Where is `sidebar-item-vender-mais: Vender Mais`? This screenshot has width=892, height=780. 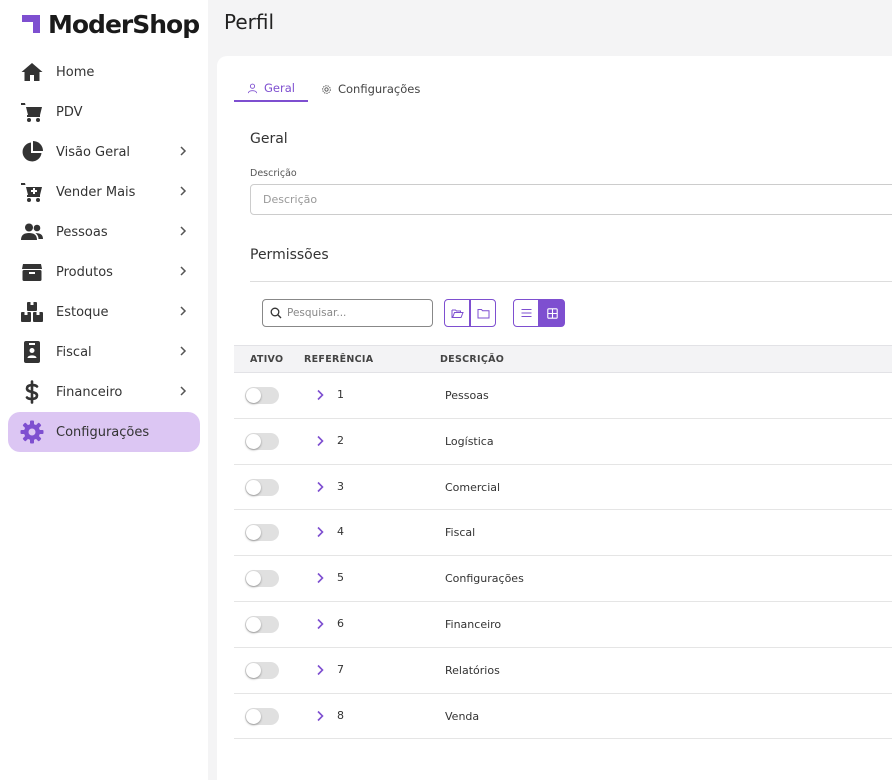
sidebar-item-vender-mais: Vender Mais is located at coordinates (104, 192).